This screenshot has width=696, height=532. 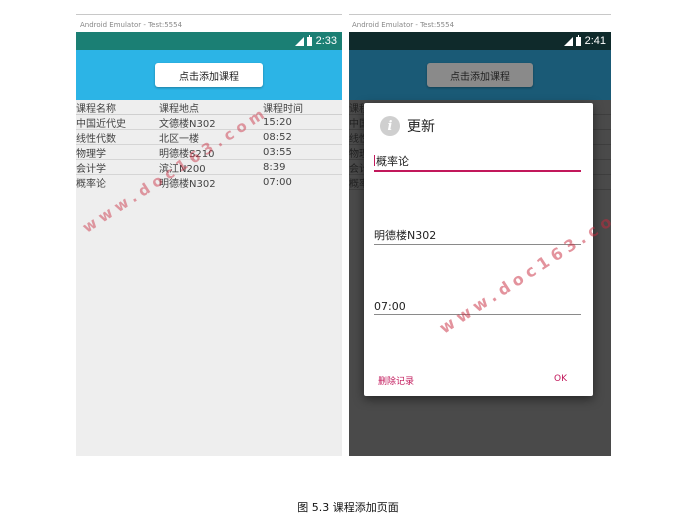 I want to click on course-time: 03:55, so click(x=277, y=152).